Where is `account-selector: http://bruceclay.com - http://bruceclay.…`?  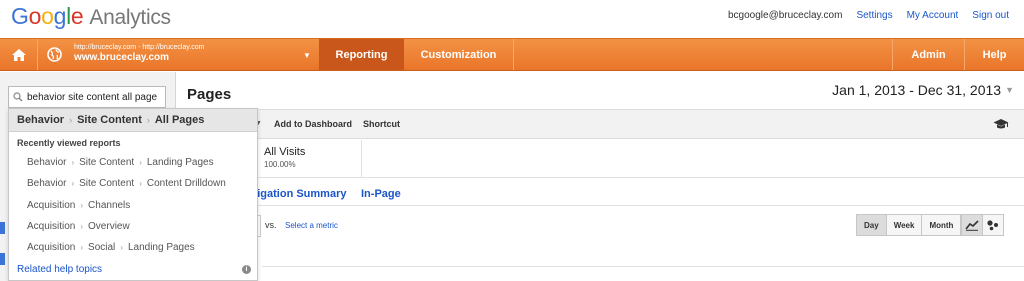
account-selector: http://bruceclay.com - http://bruceclay.… is located at coordinates (139, 53).